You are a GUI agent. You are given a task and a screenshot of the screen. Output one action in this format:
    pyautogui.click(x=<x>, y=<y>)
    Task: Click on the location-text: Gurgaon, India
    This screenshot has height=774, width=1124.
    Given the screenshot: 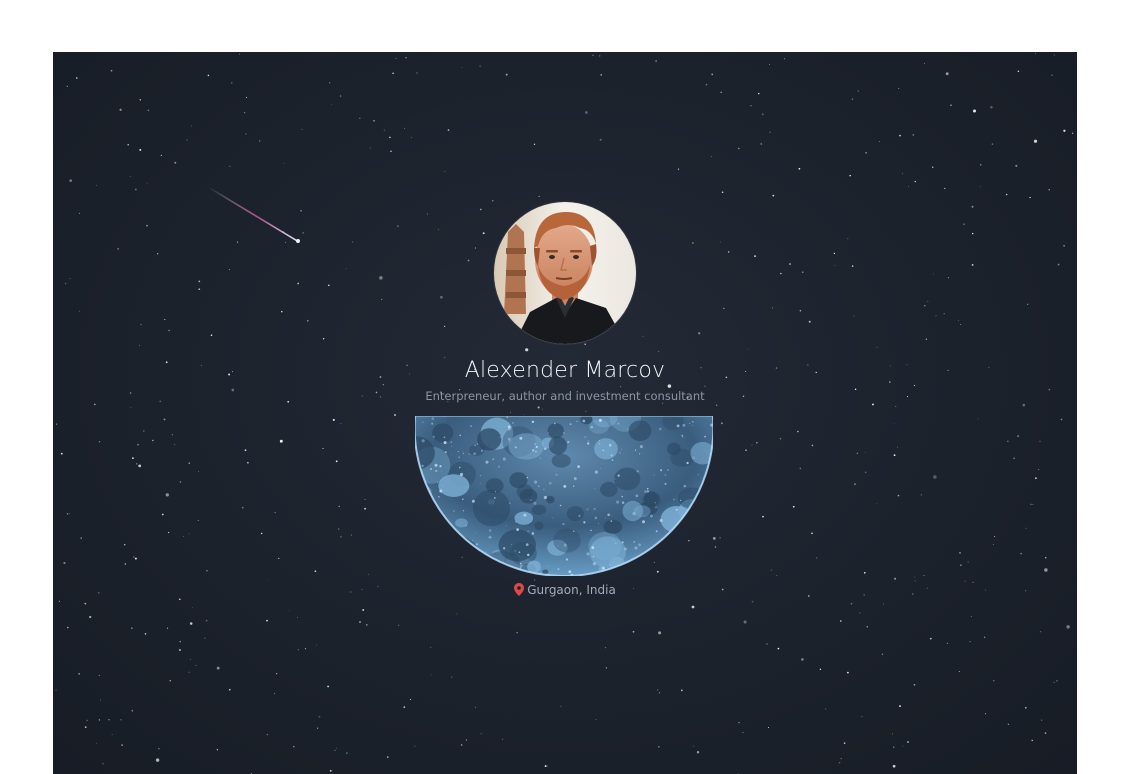 What is the action you would take?
    pyautogui.click(x=571, y=590)
    